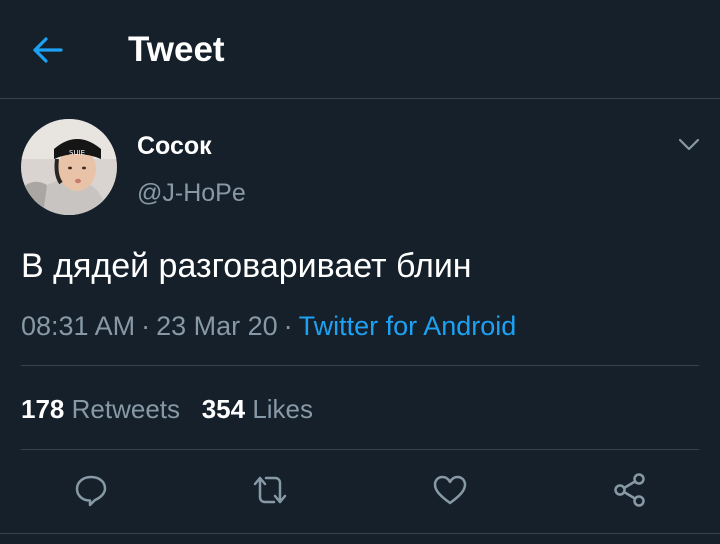  I want to click on like-button, so click(450, 490).